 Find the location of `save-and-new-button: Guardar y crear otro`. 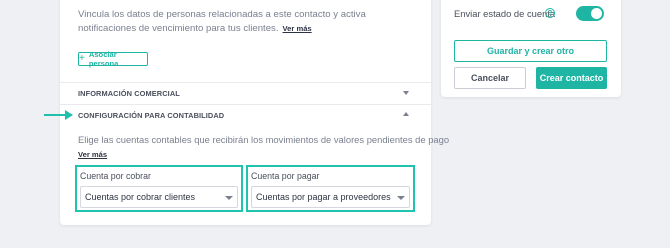

save-and-new-button: Guardar y crear otro is located at coordinates (530, 51).